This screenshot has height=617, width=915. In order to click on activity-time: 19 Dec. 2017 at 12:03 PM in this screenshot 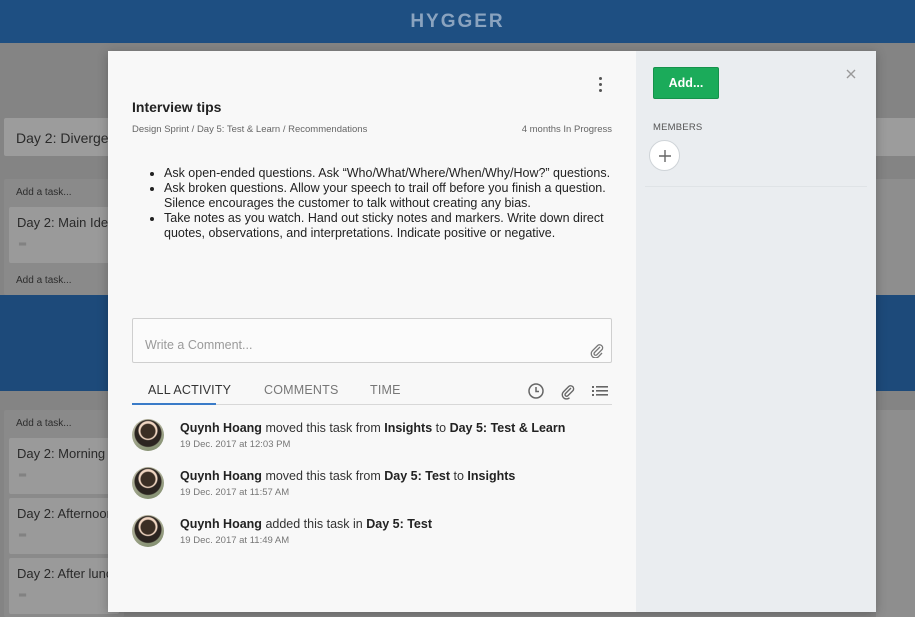, I will do `click(235, 444)`.